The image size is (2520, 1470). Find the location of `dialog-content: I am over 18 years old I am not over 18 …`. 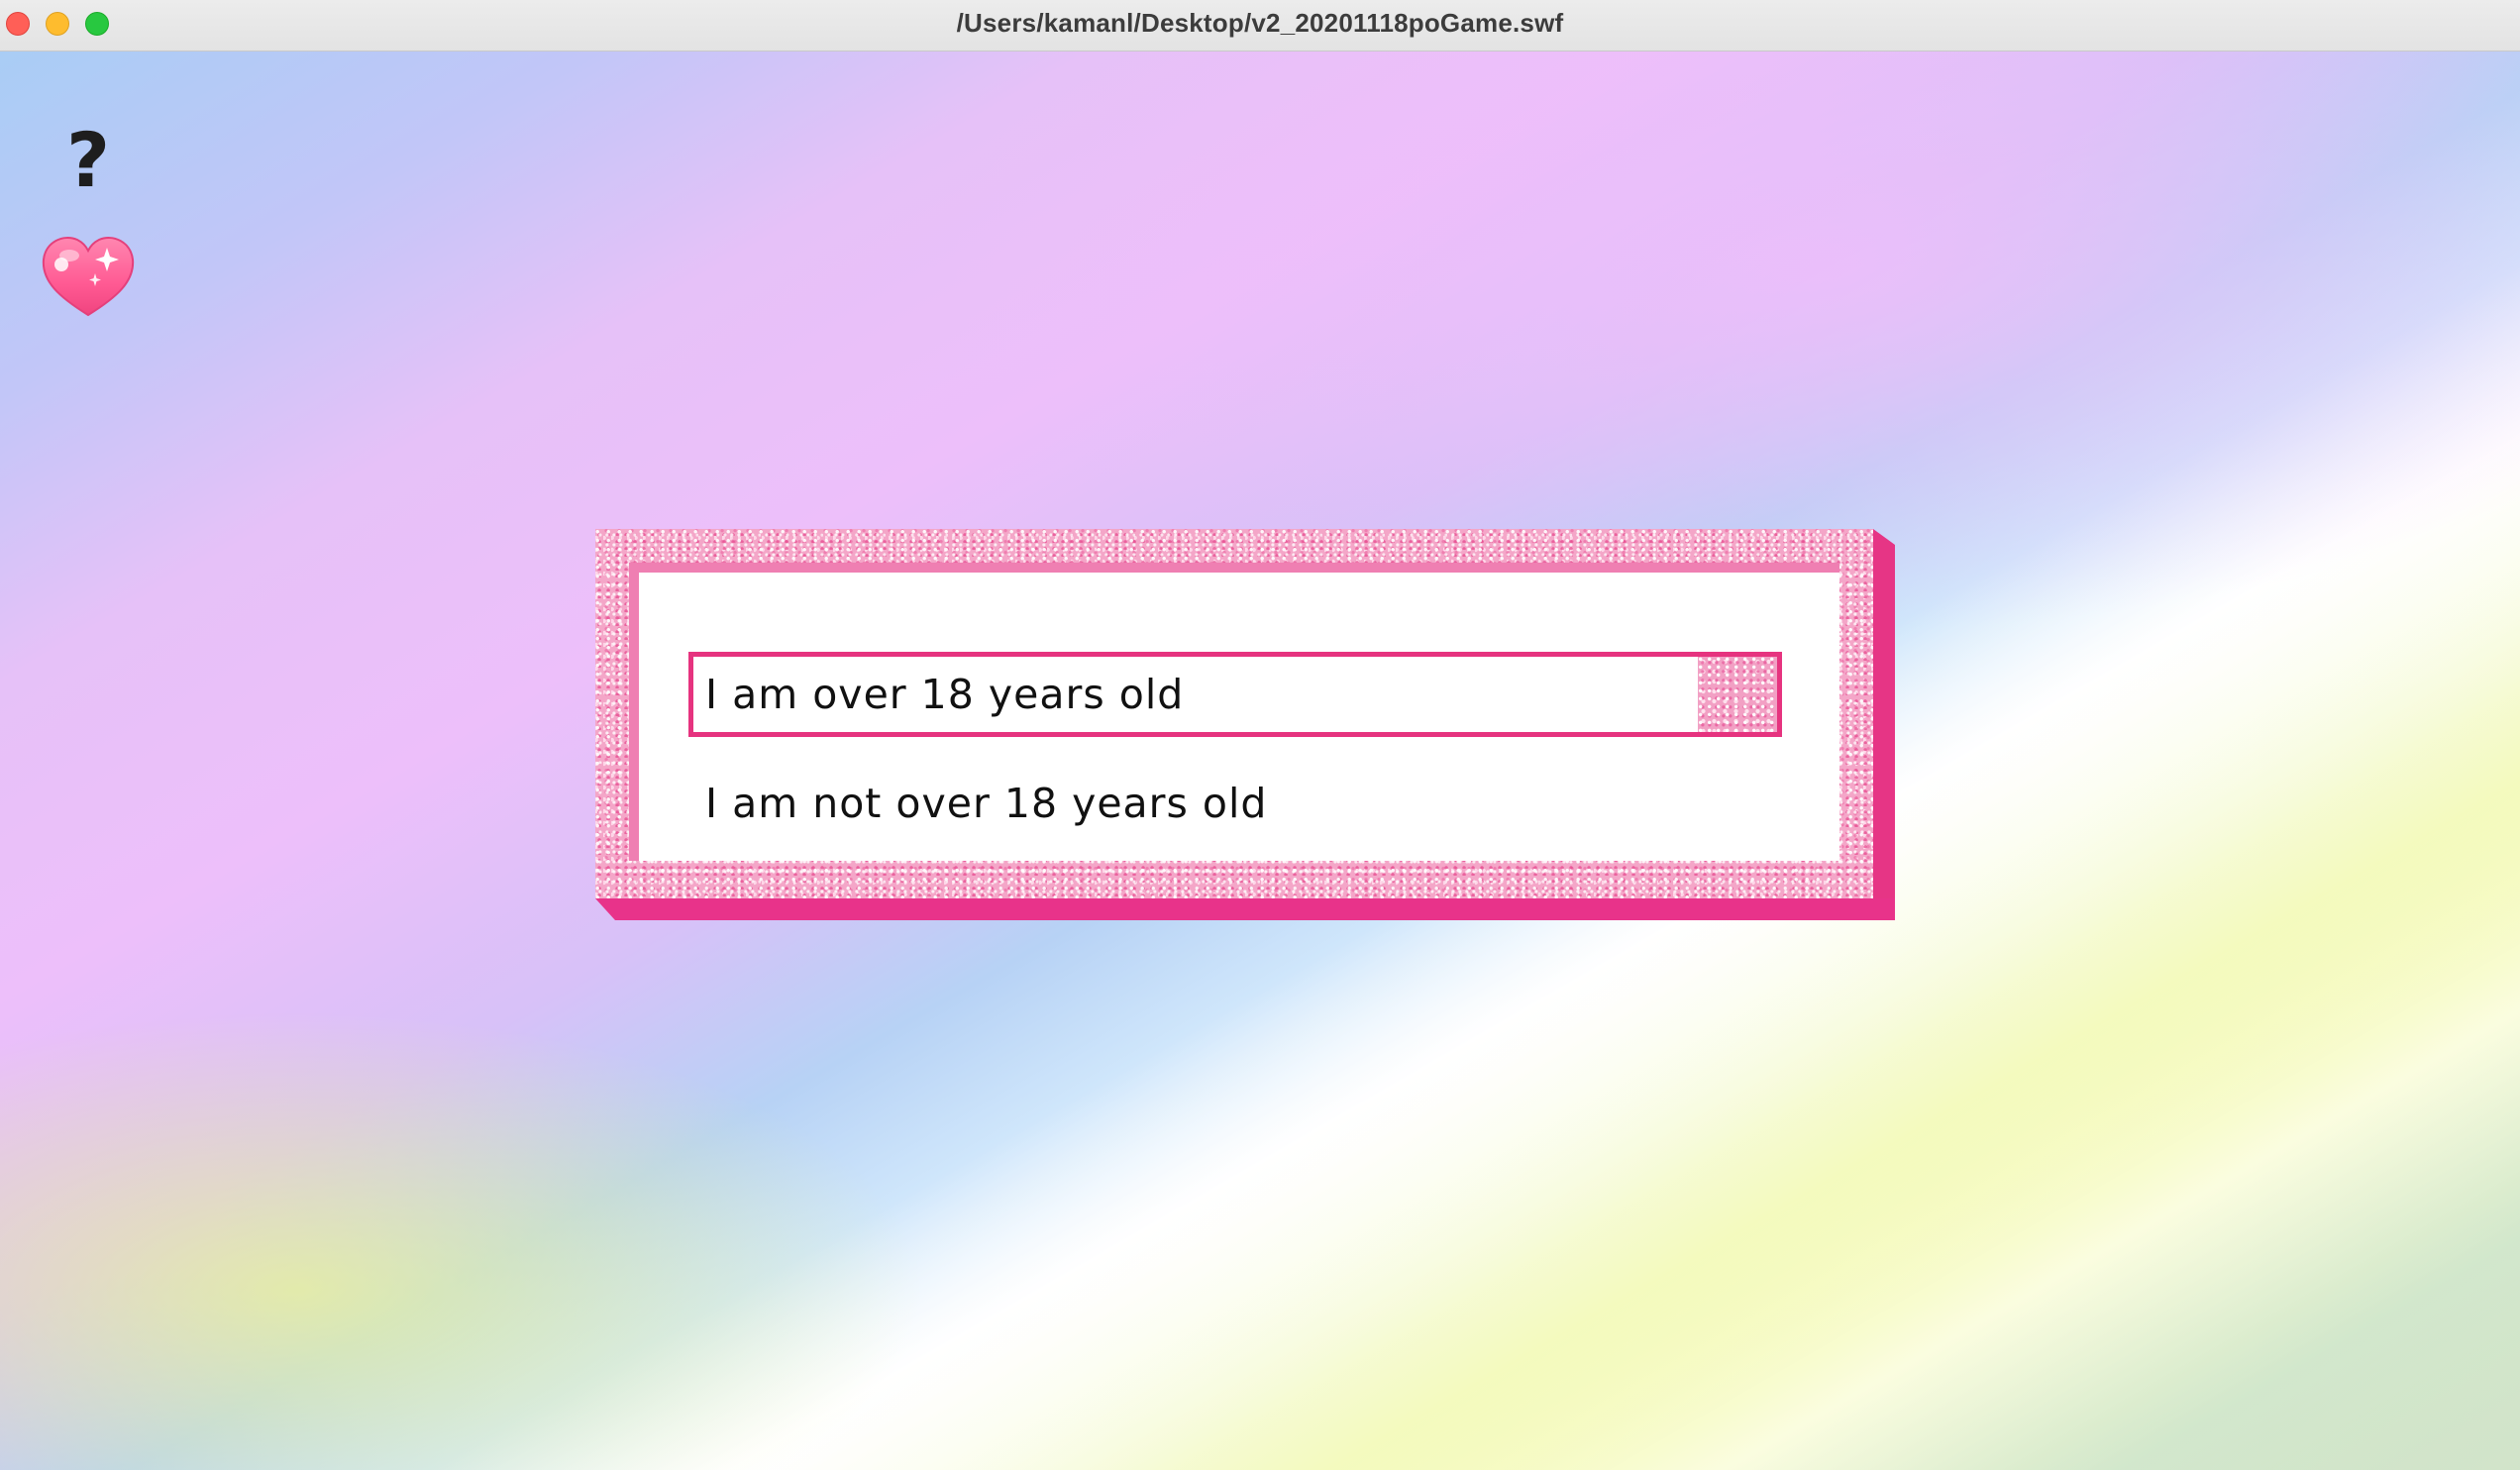

dialog-content: I am over 18 years old I am not over 18 … is located at coordinates (1234, 712).